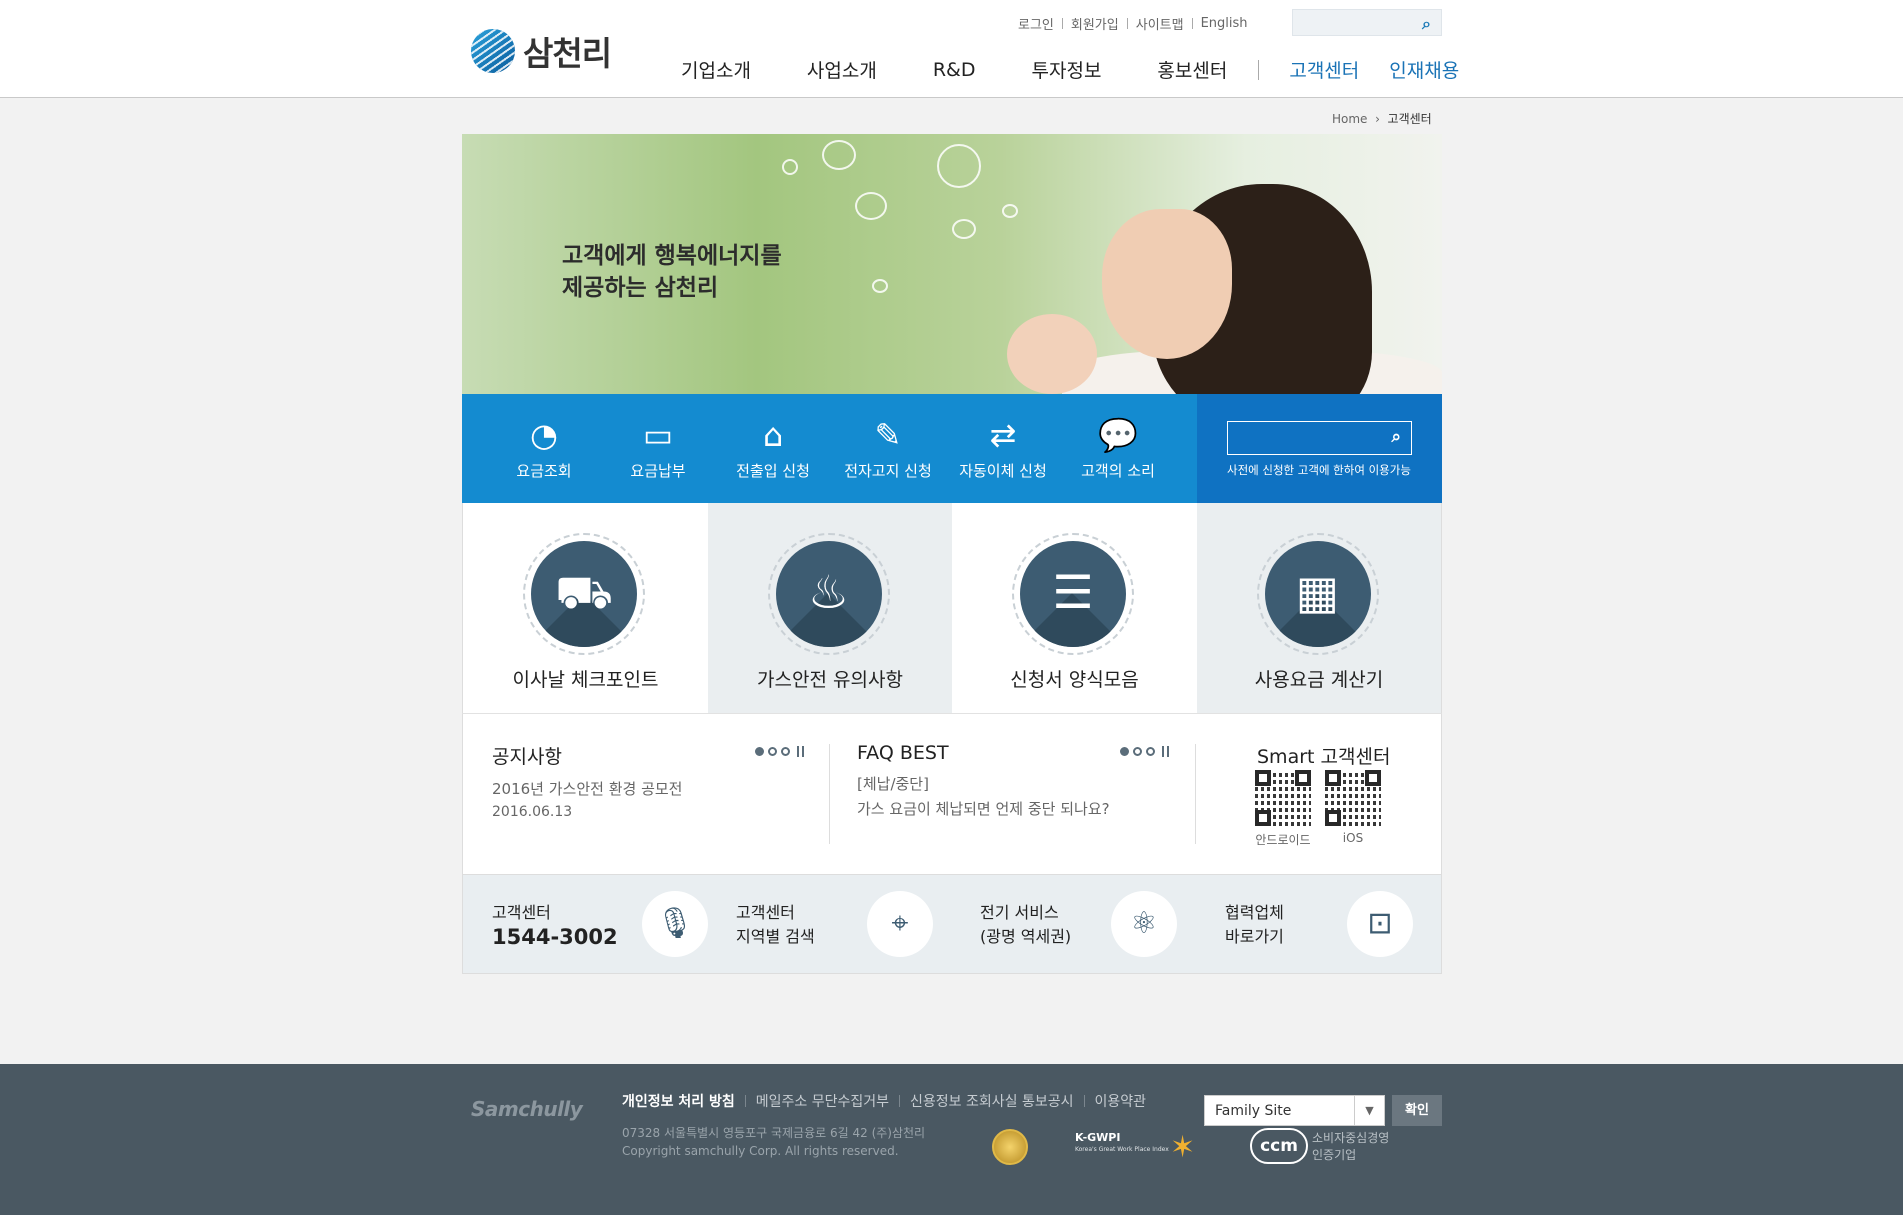 This screenshot has width=1903, height=1215. I want to click on microphone-icon: 🎙, so click(675, 924).